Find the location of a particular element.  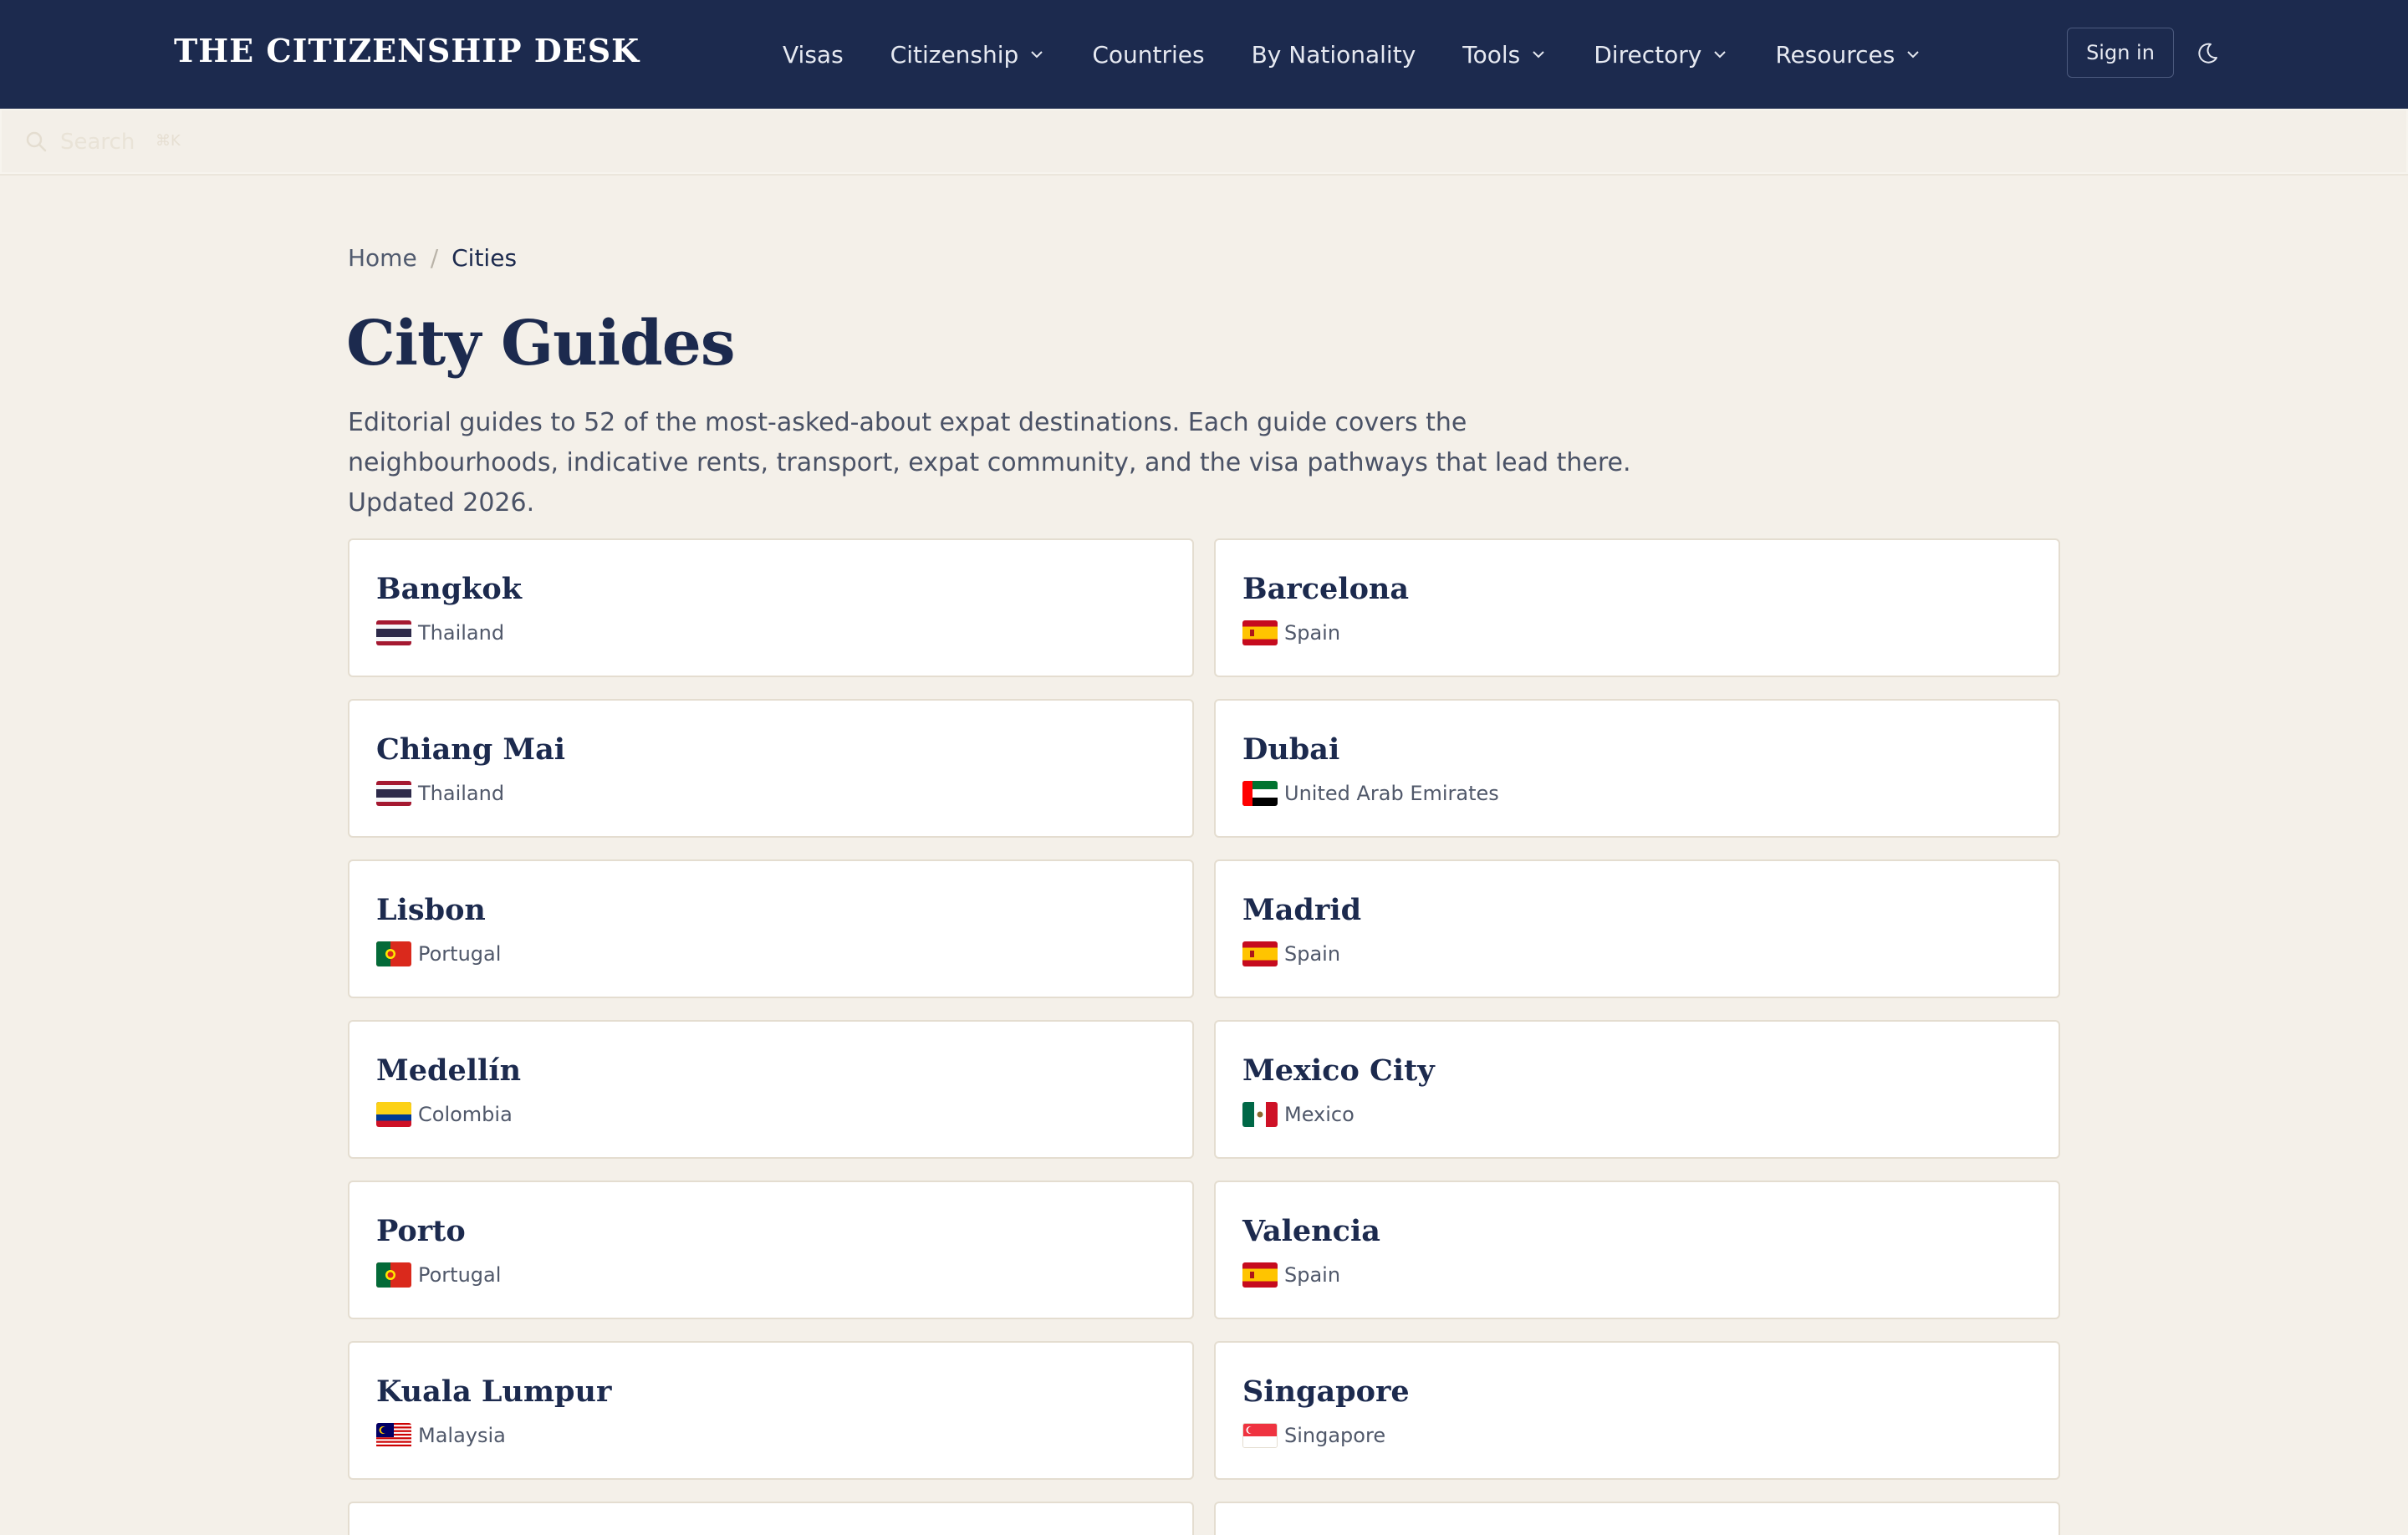

search-bar: ⌘K is located at coordinates (1204, 142).